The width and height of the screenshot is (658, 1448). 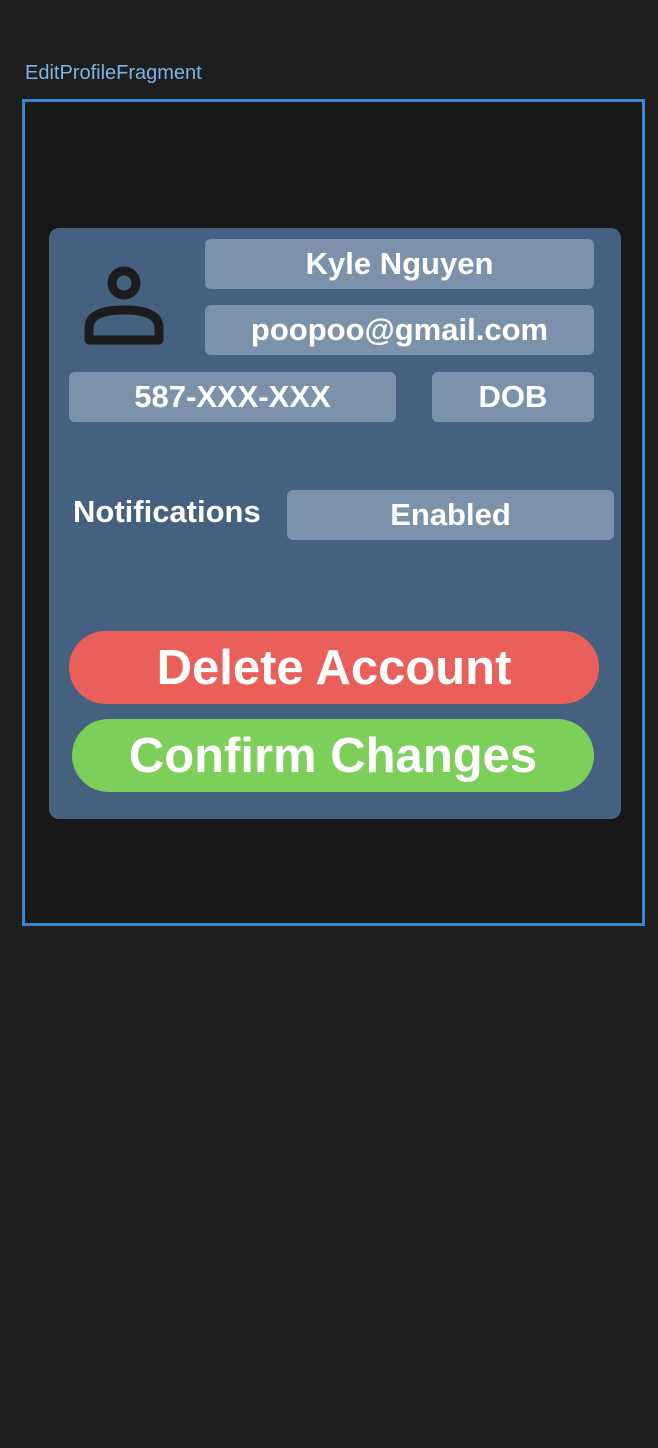 What do you see at coordinates (334, 667) in the screenshot?
I see `delete-account-button: Delete Account` at bounding box center [334, 667].